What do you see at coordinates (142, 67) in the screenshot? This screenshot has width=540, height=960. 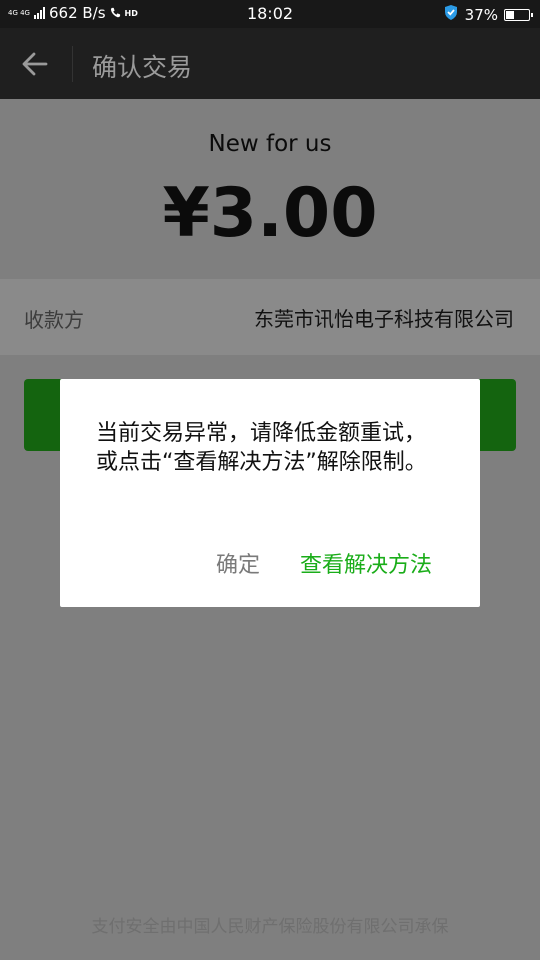 I see `page-title: 确认交易` at bounding box center [142, 67].